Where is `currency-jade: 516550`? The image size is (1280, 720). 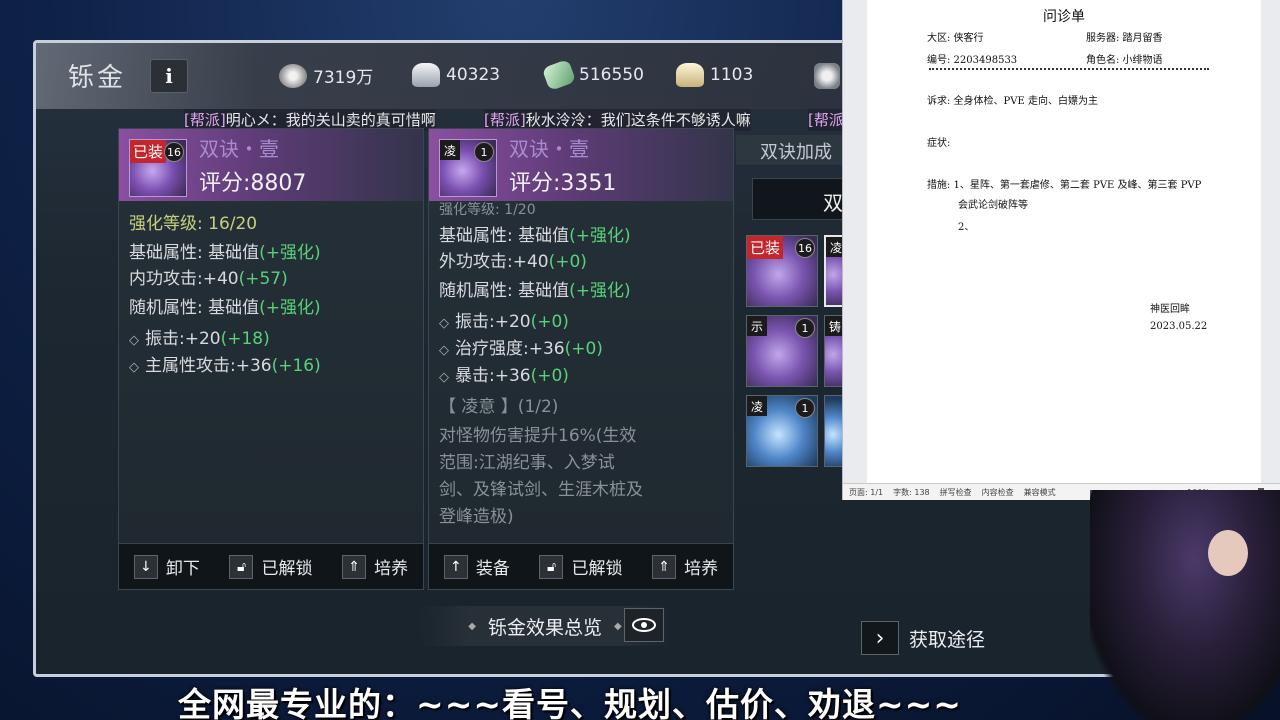 currency-jade: 516550 is located at coordinates (592, 75).